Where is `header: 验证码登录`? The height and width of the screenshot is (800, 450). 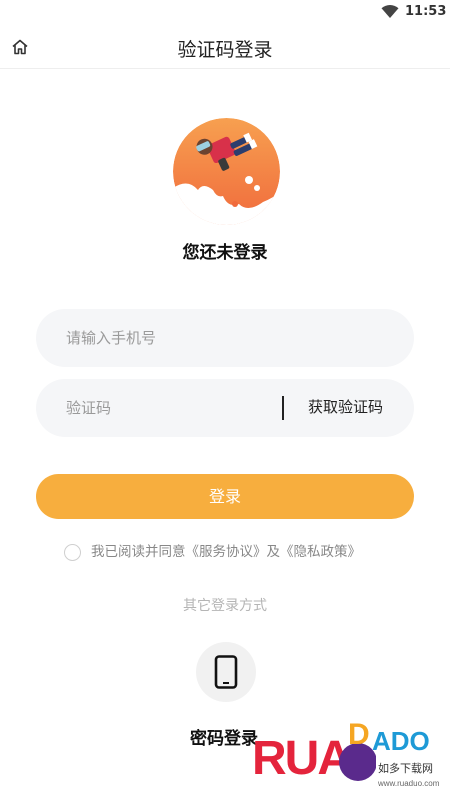
header: 验证码登录 is located at coordinates (225, 47).